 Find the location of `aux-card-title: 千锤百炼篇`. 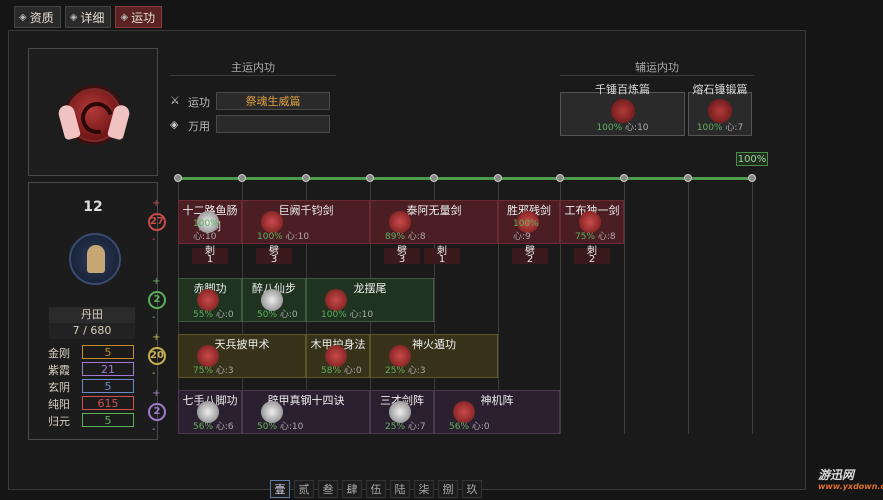

aux-card-title: 千锤百炼篇 is located at coordinates (622, 89).